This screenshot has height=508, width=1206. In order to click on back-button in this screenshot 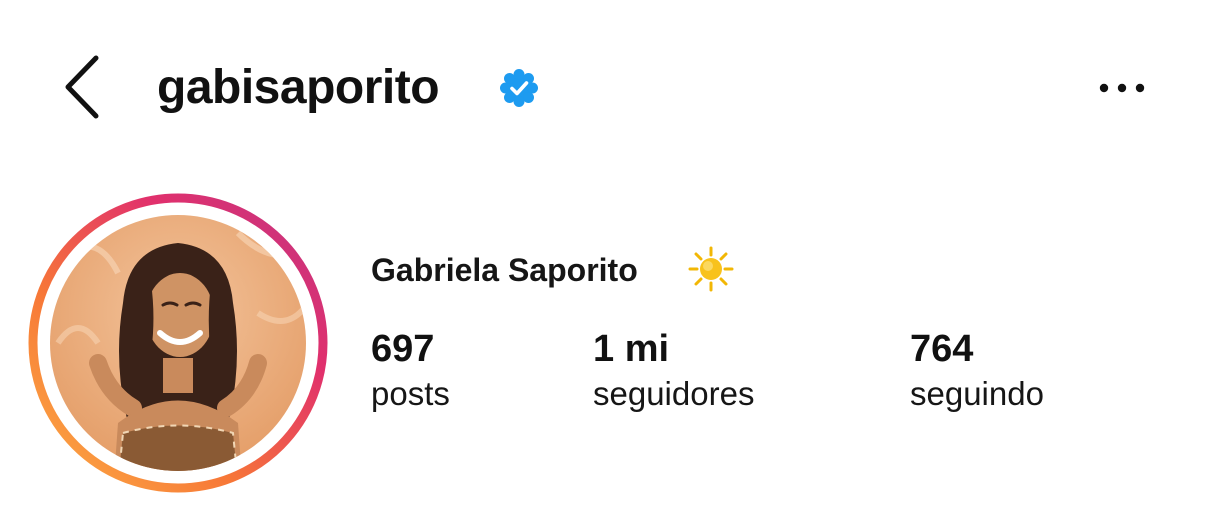, I will do `click(83, 87)`.